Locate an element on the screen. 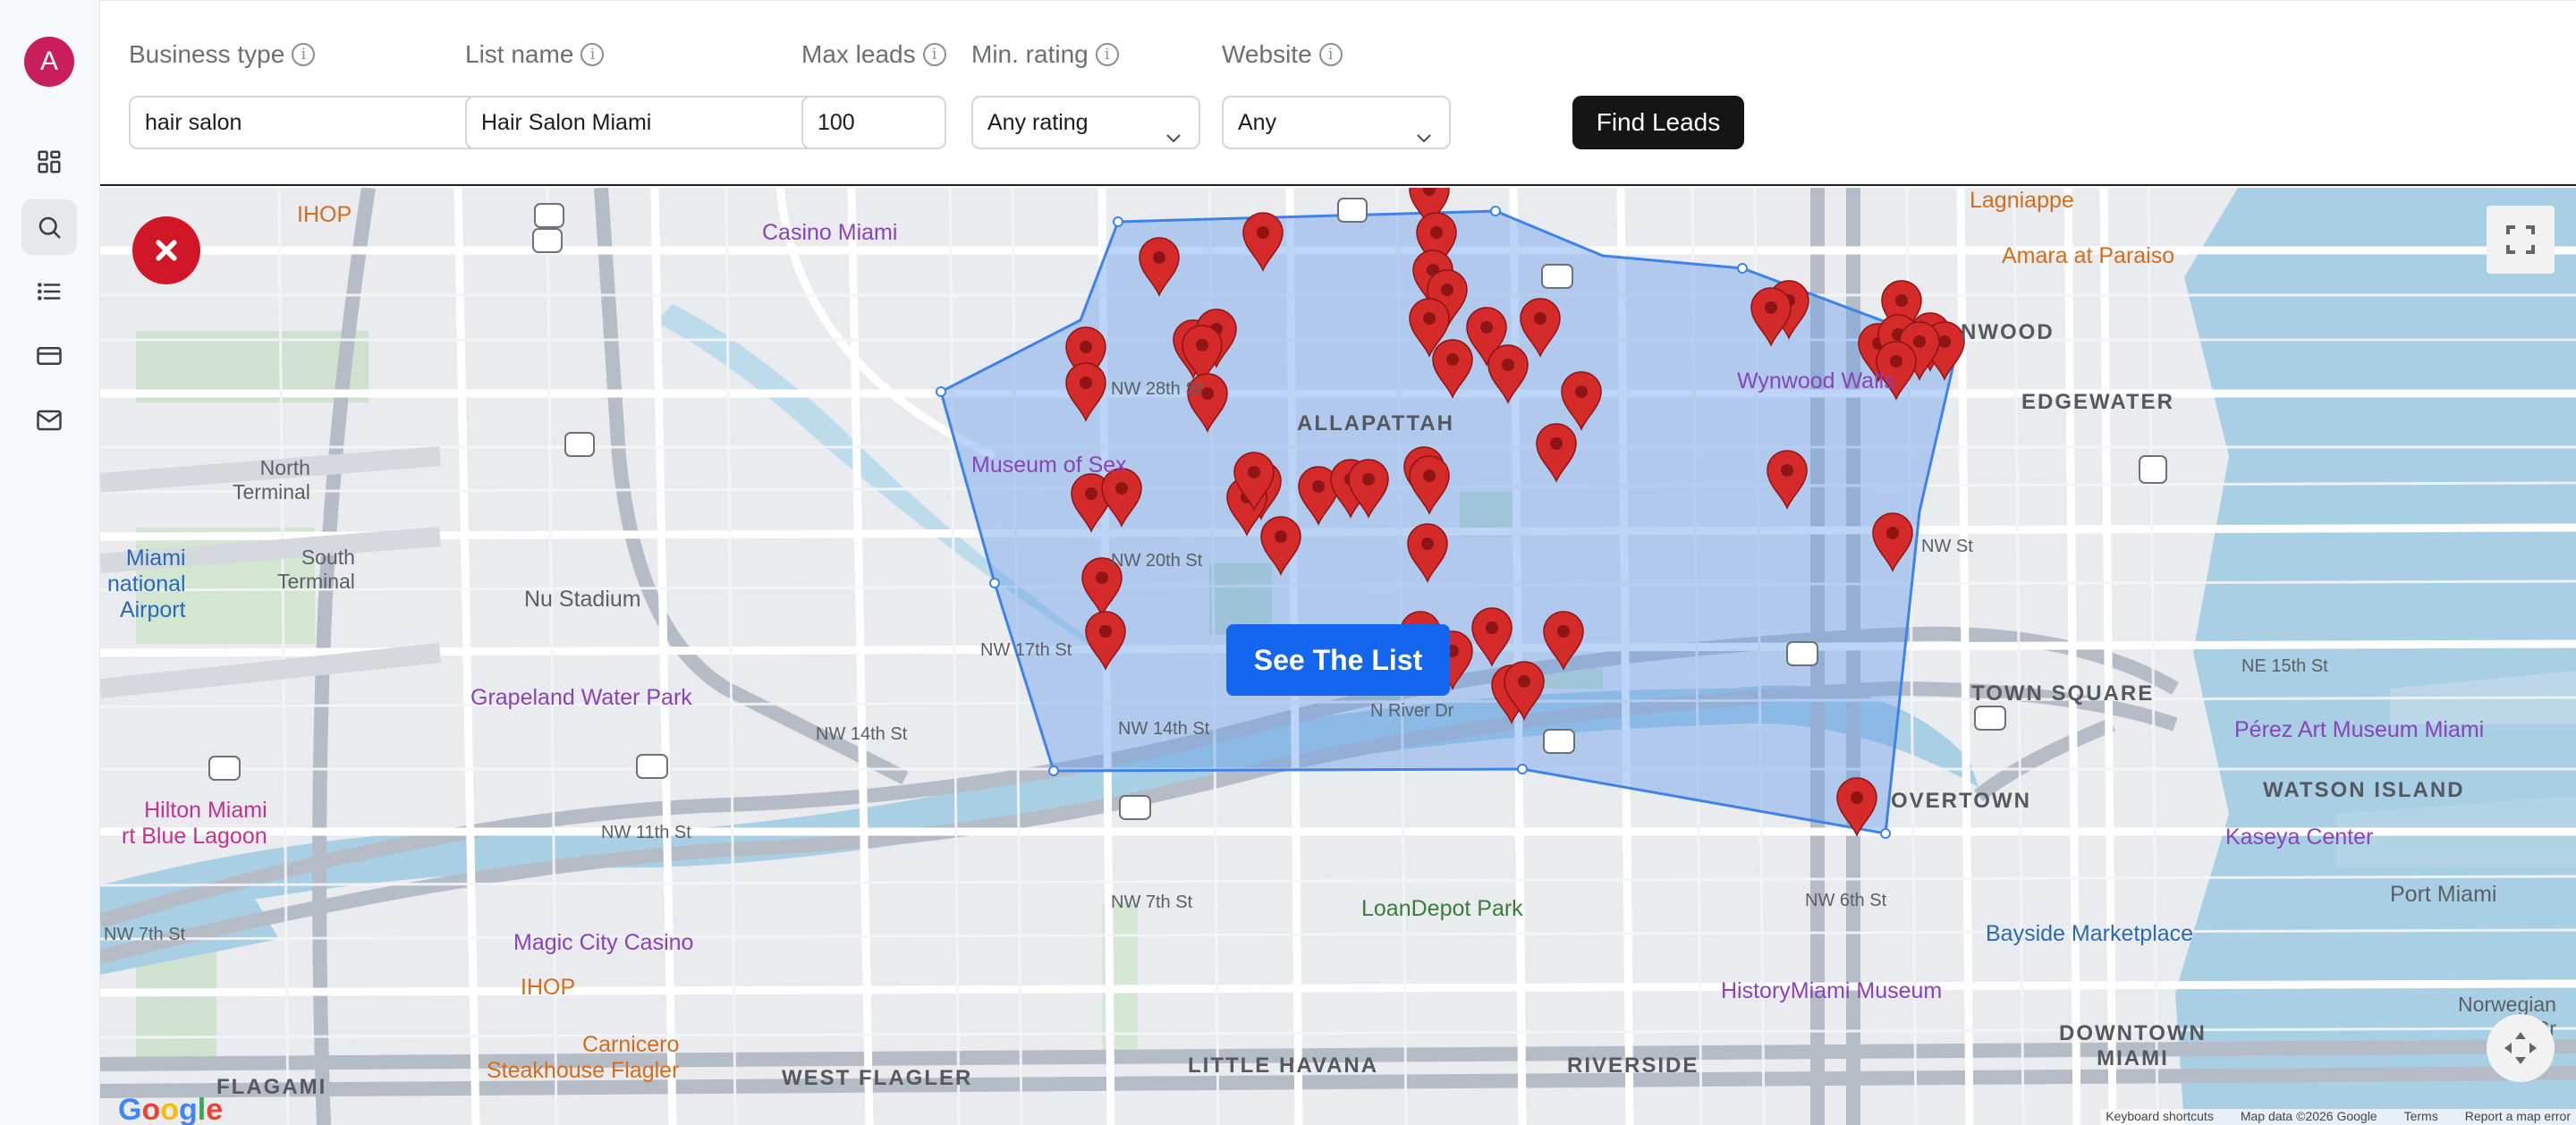  map-label-ihop-2: IHOP is located at coordinates (548, 988).